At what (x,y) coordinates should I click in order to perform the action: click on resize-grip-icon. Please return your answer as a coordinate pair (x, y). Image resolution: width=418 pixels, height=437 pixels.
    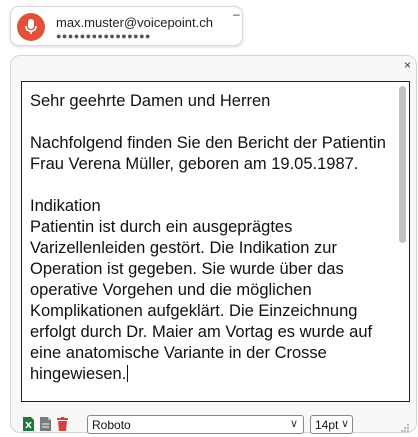
    Looking at the image, I should click on (405, 427).